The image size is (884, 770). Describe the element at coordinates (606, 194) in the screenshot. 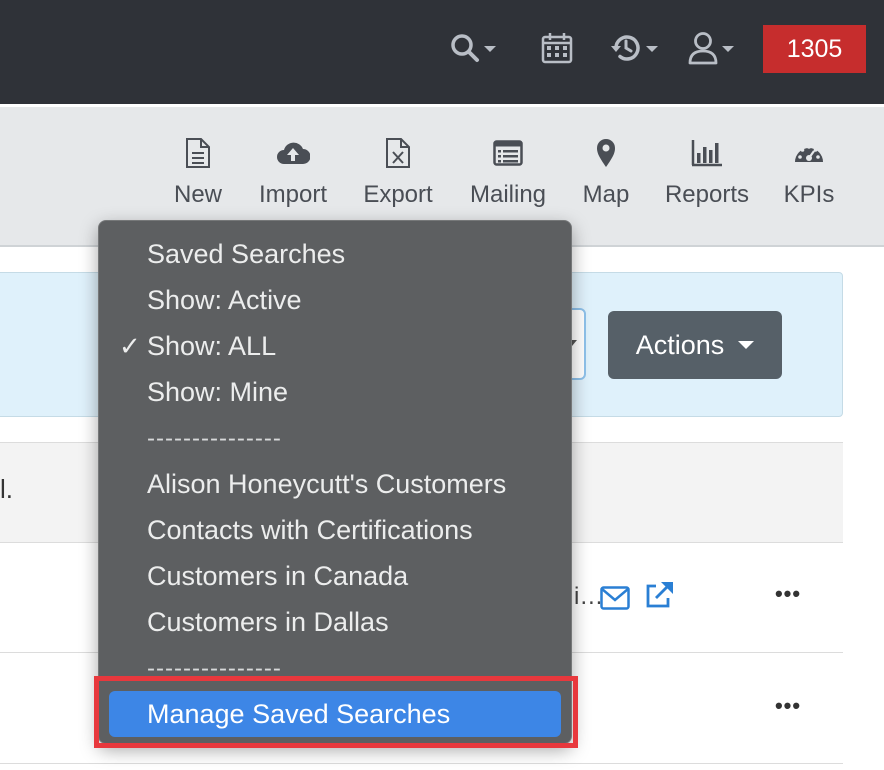

I see `toolbar-label-map: Map` at that location.